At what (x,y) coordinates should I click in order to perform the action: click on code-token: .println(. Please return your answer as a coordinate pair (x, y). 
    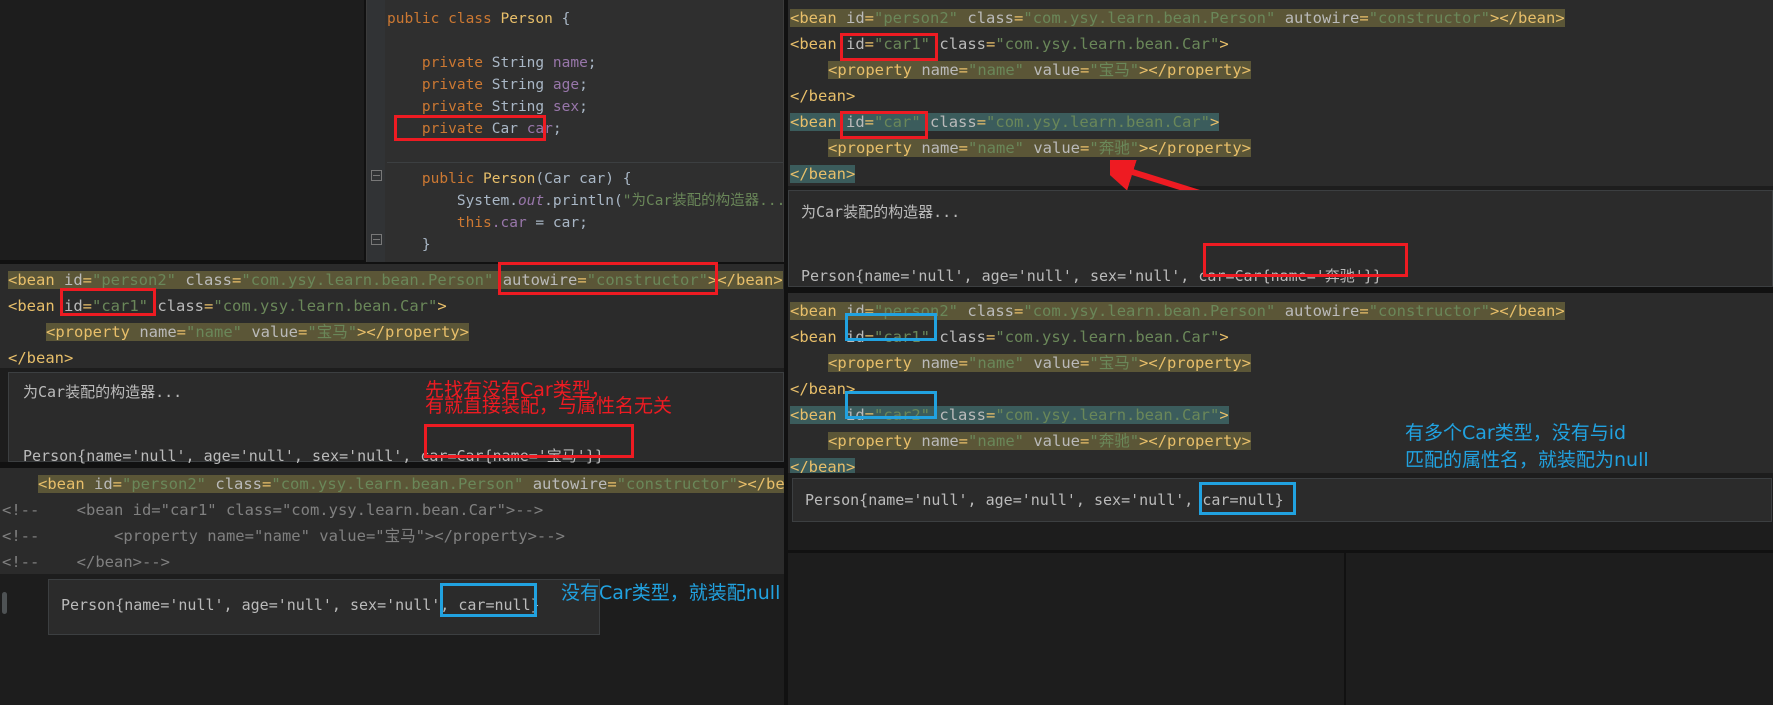
    Looking at the image, I should click on (583, 201).